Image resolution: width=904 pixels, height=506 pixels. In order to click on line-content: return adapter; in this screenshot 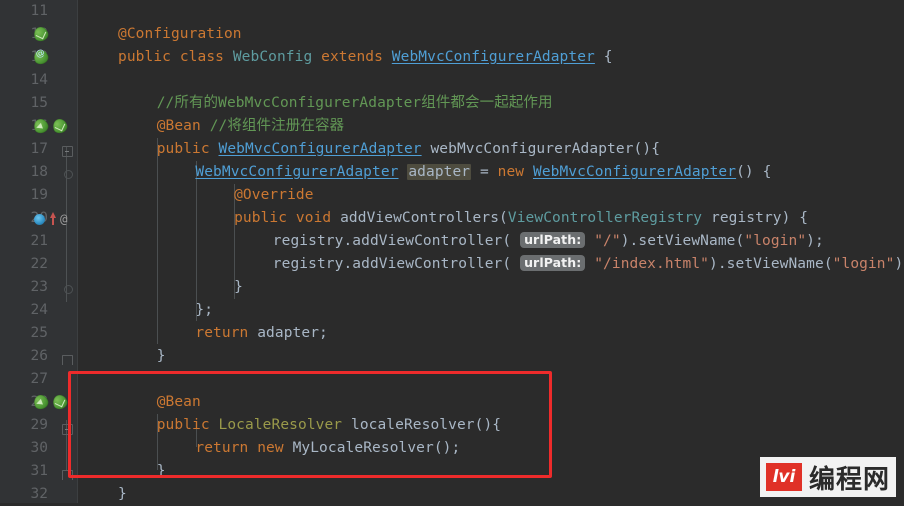, I will do `click(261, 333)`.